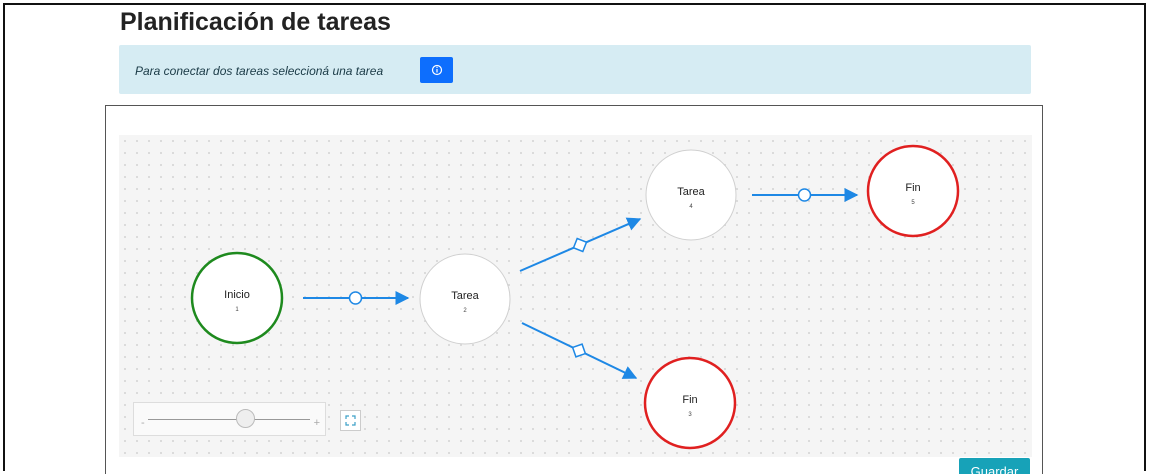 The width and height of the screenshot is (1149, 474). I want to click on expand-icon, so click(350, 420).